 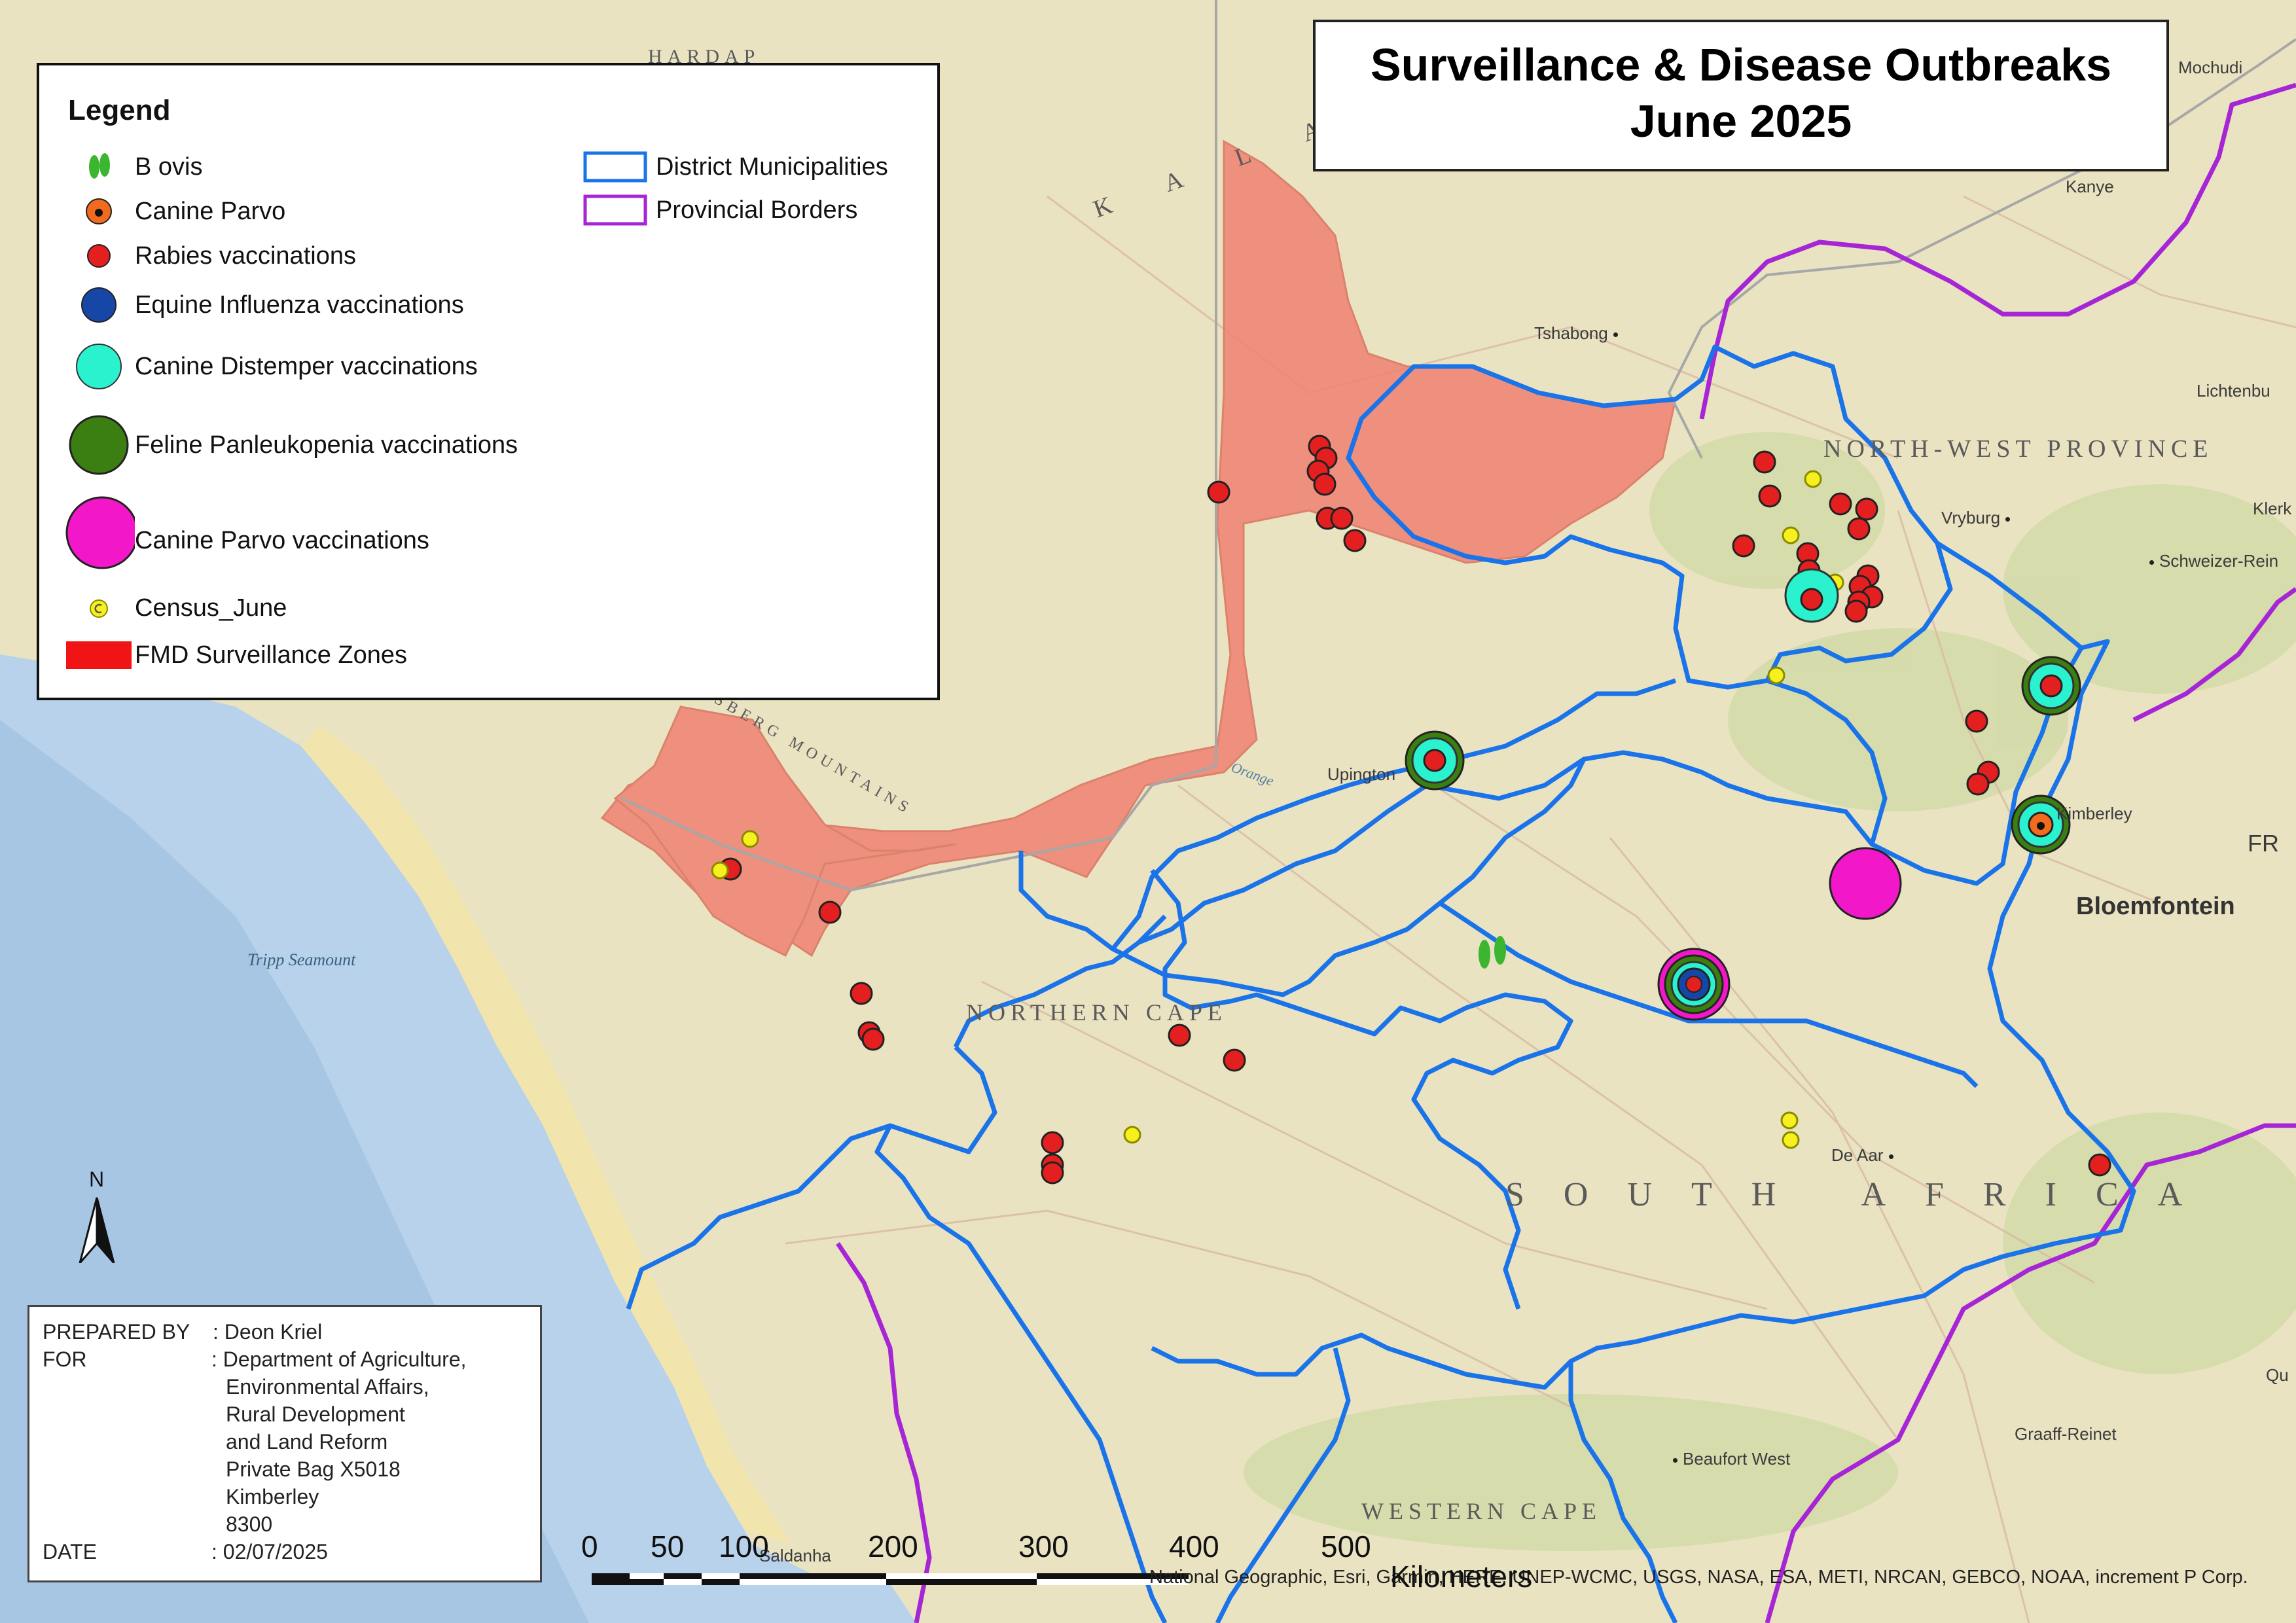 I want to click on map-subtitle: June 2025, so click(x=1741, y=122).